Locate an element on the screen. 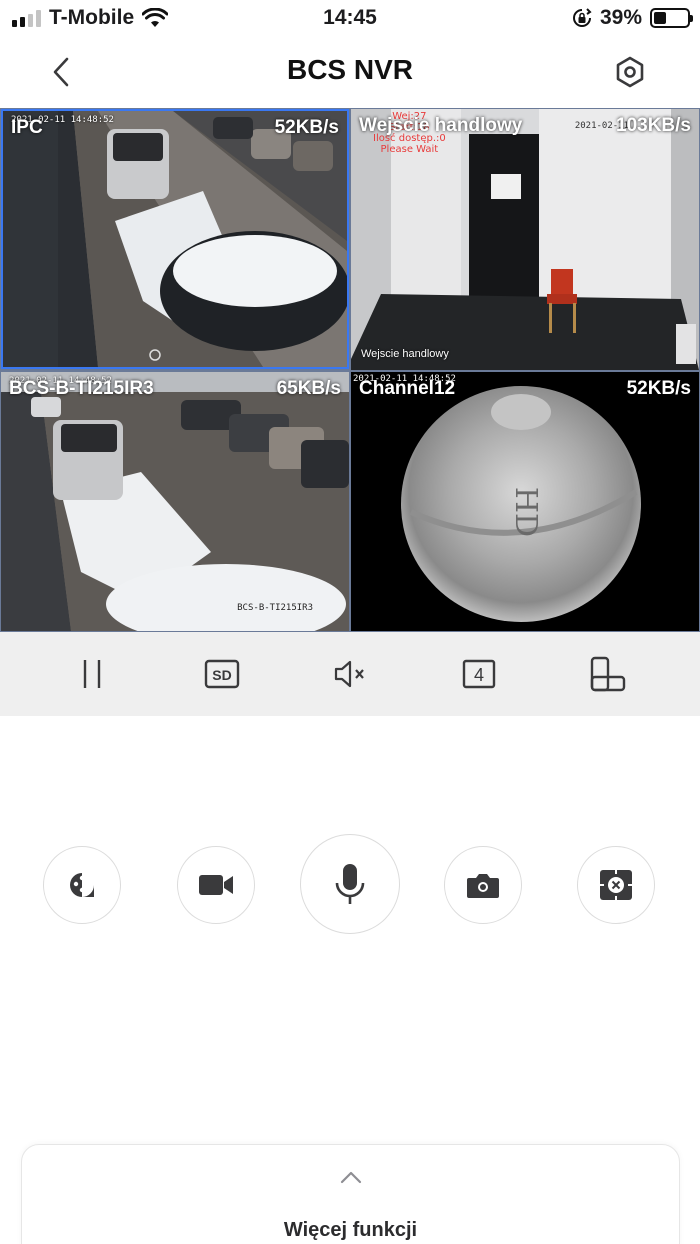  video-tile-1: 2021-02-11 14:48:52 IPC 52KB/s is located at coordinates (175, 239).